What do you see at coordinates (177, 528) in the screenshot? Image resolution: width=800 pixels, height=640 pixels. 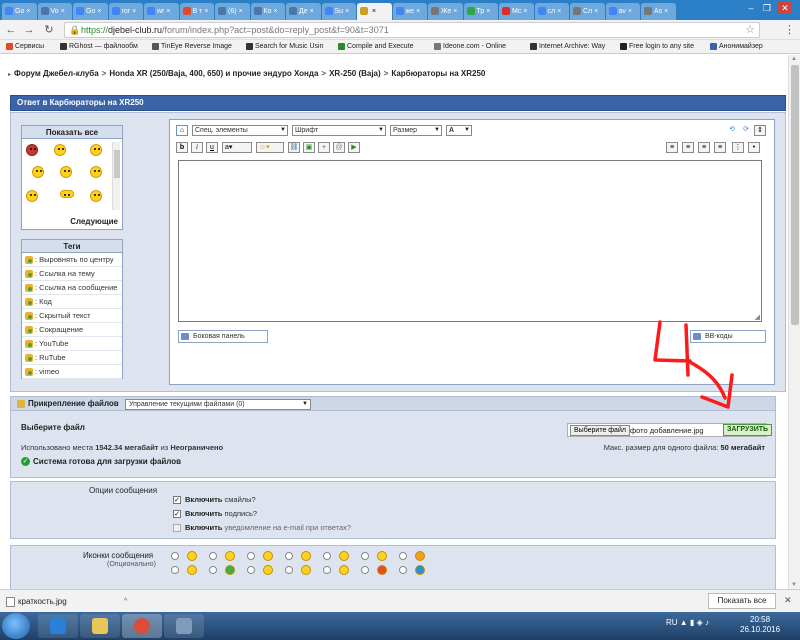 I see `option-checkbox` at bounding box center [177, 528].